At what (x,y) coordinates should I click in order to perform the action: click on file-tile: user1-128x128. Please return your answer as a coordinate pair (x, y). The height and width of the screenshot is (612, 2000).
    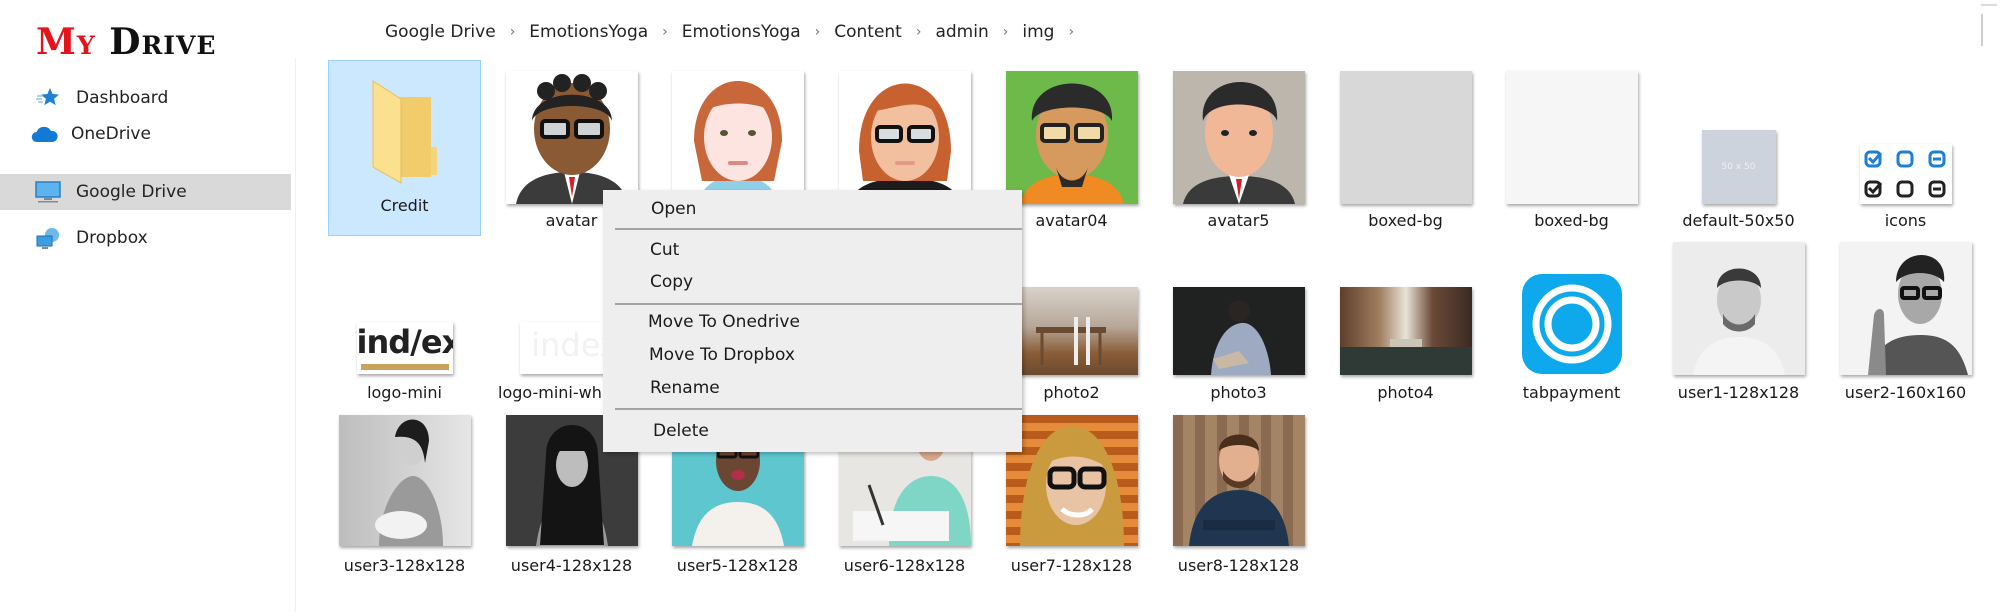
    Looking at the image, I should click on (1738, 320).